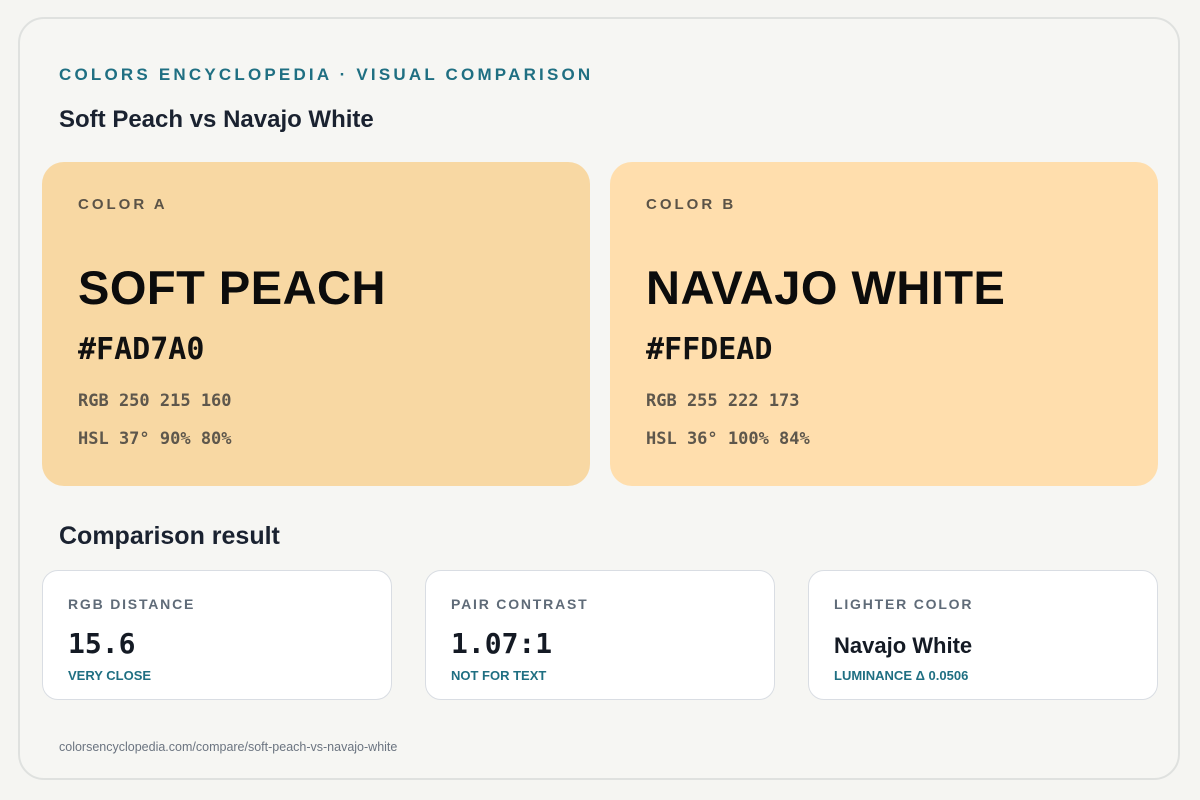 The image size is (1200, 800). What do you see at coordinates (502, 643) in the screenshot?
I see `pair-contrast-value: 1.07:1` at bounding box center [502, 643].